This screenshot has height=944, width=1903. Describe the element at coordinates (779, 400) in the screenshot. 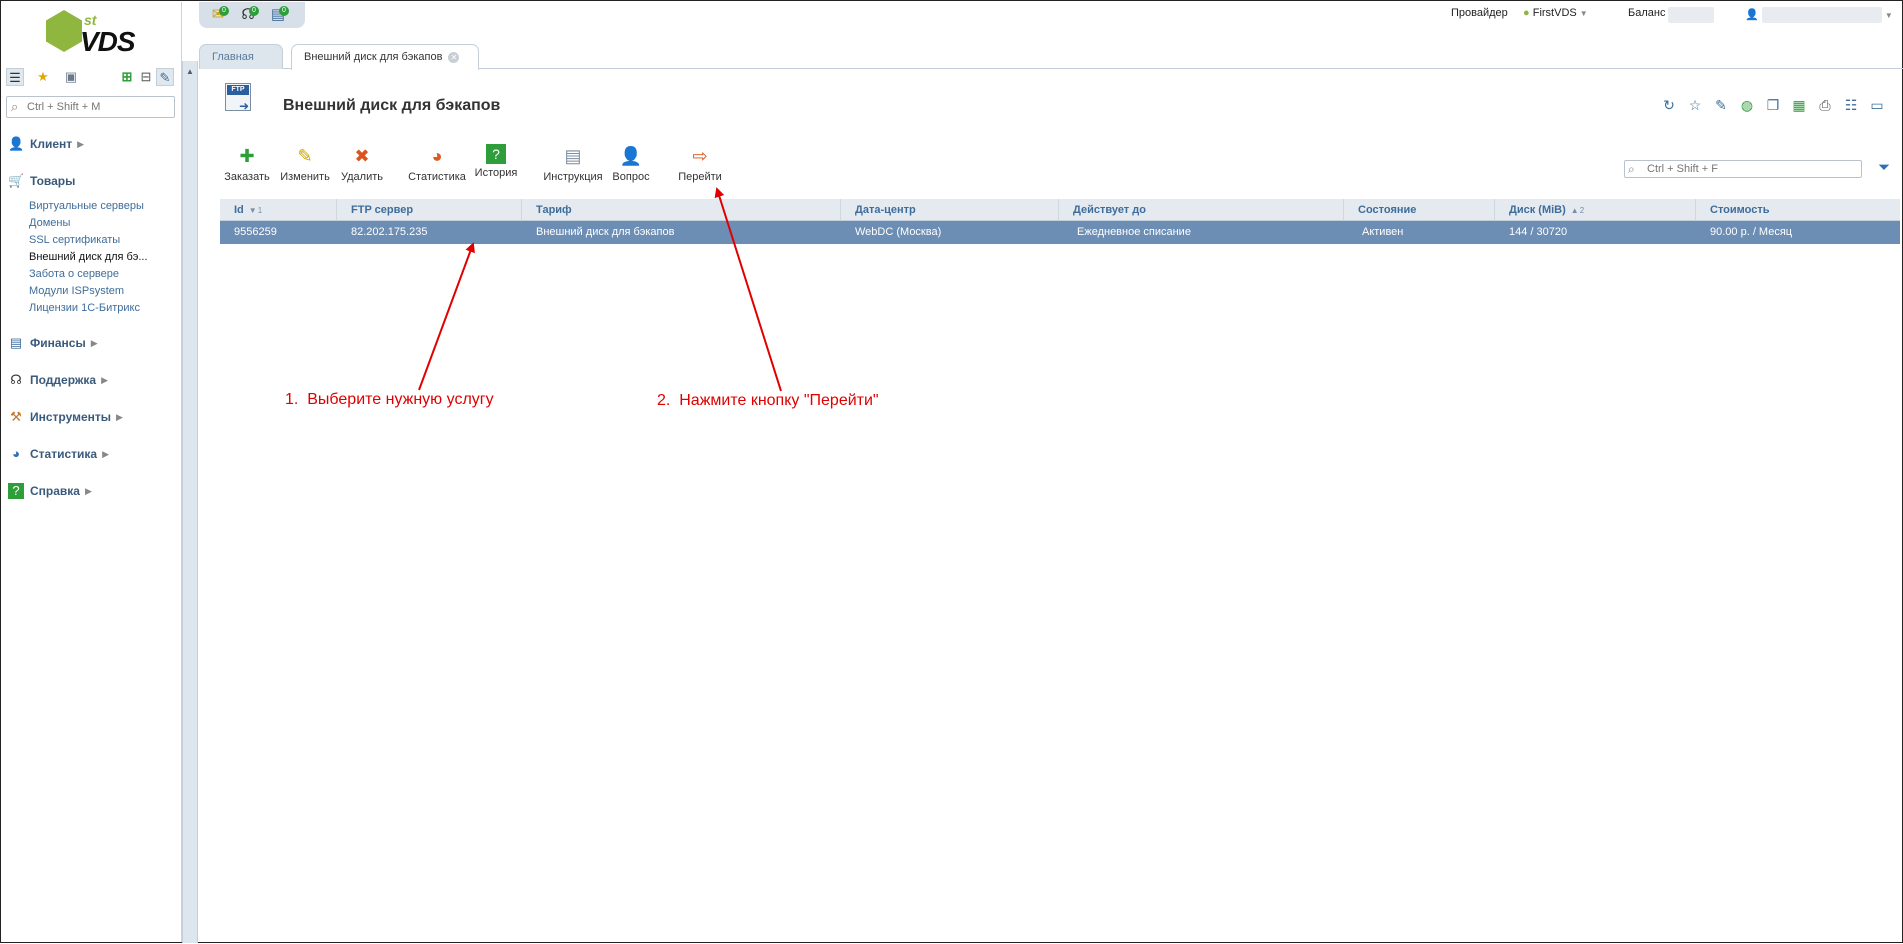

I see `step-text: Нажмите кнопку "Перейти"` at that location.